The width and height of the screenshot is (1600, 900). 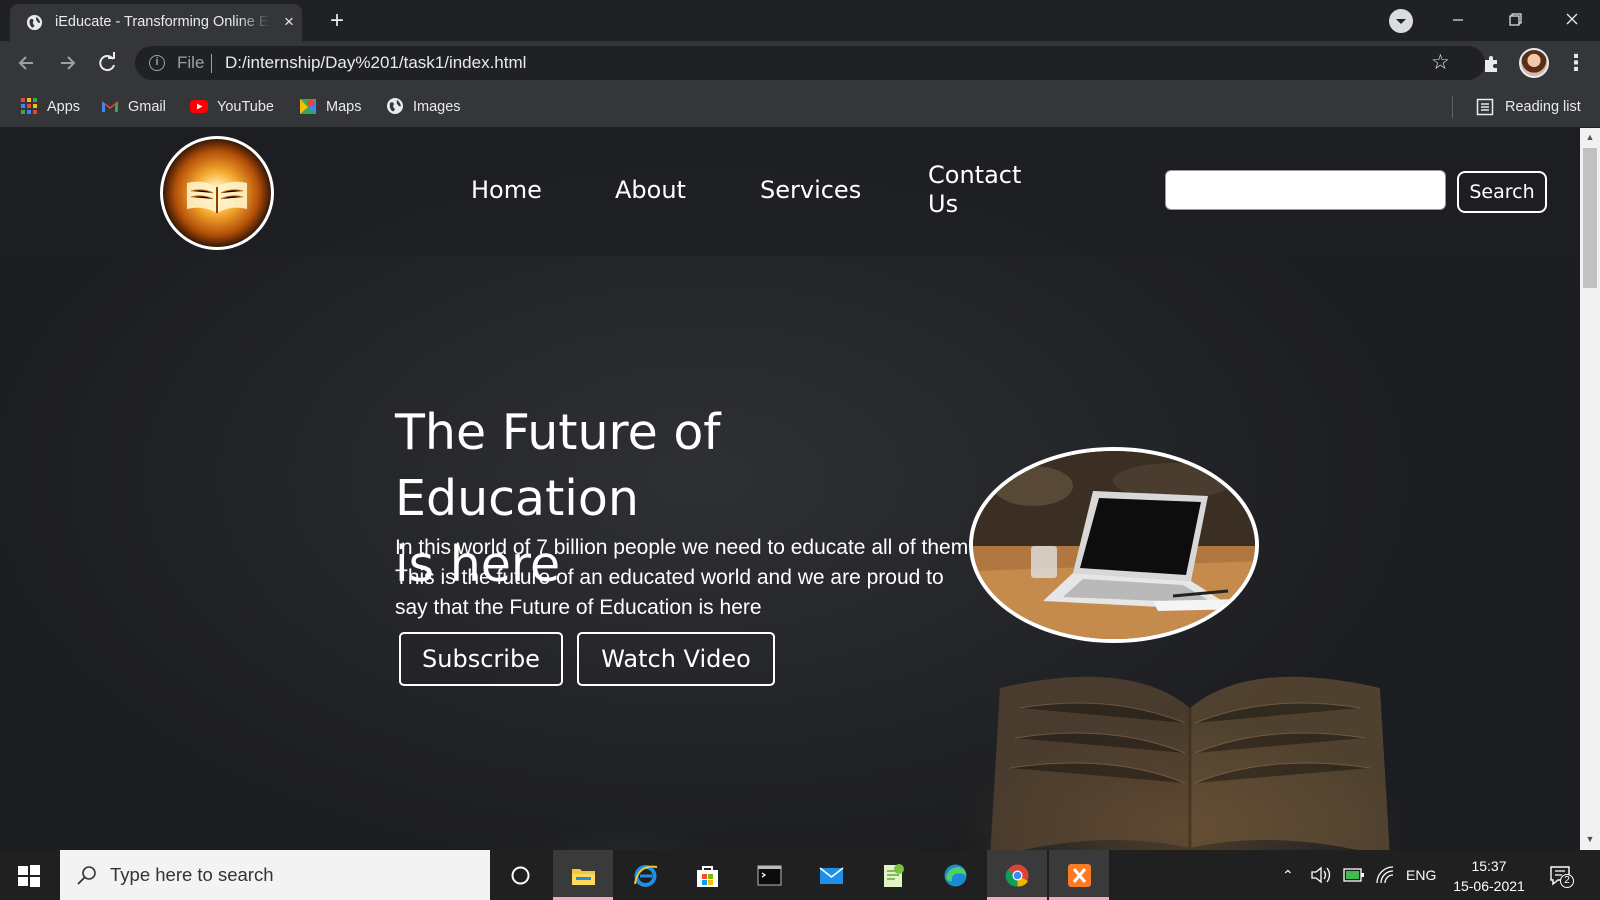 What do you see at coordinates (1421, 875) in the screenshot?
I see `language-indicator: ENG` at bounding box center [1421, 875].